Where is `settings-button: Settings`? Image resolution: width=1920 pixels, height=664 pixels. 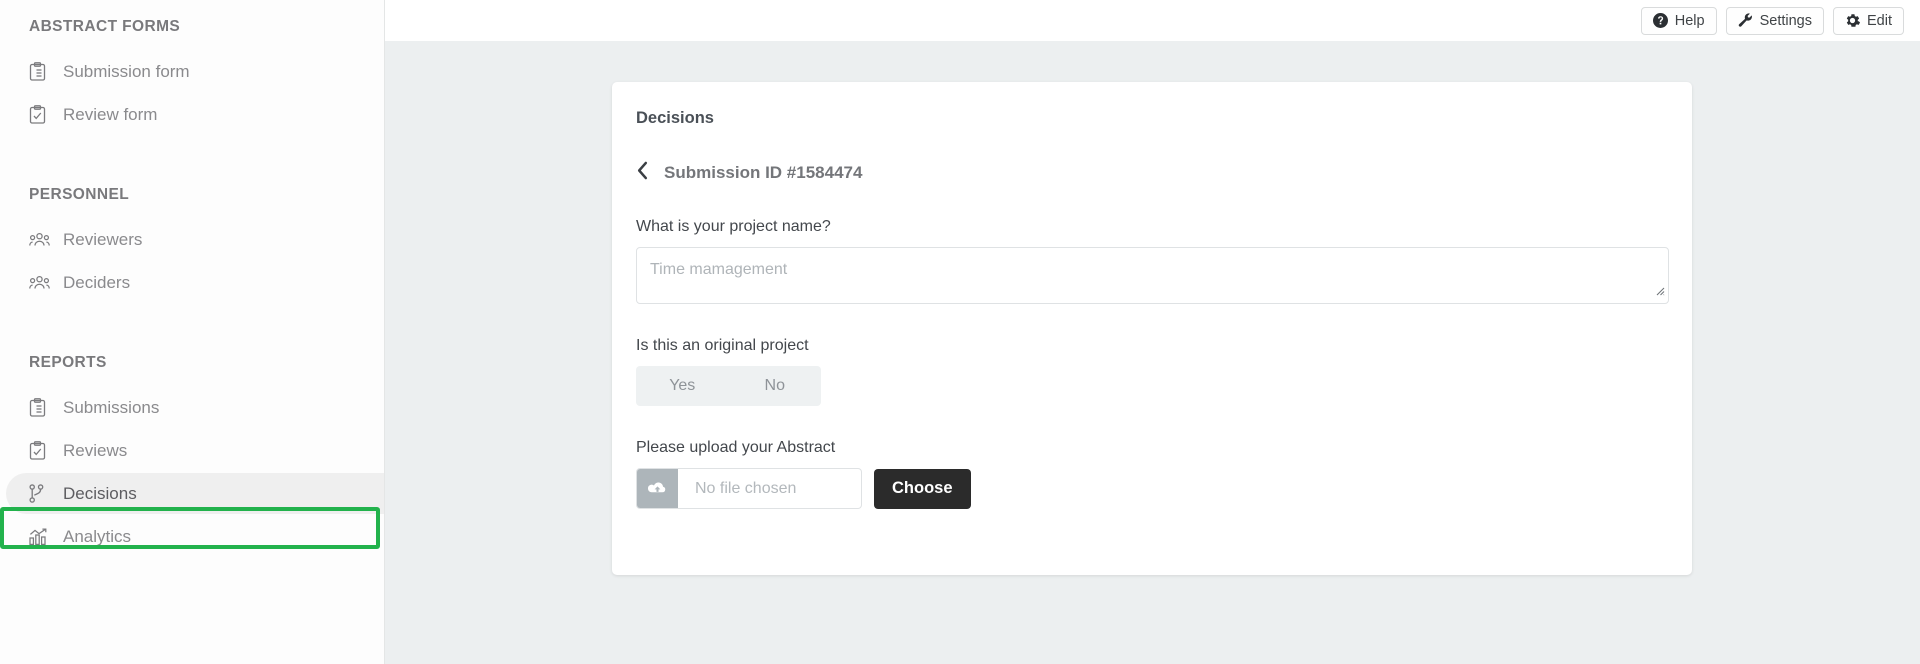 settings-button: Settings is located at coordinates (1774, 20).